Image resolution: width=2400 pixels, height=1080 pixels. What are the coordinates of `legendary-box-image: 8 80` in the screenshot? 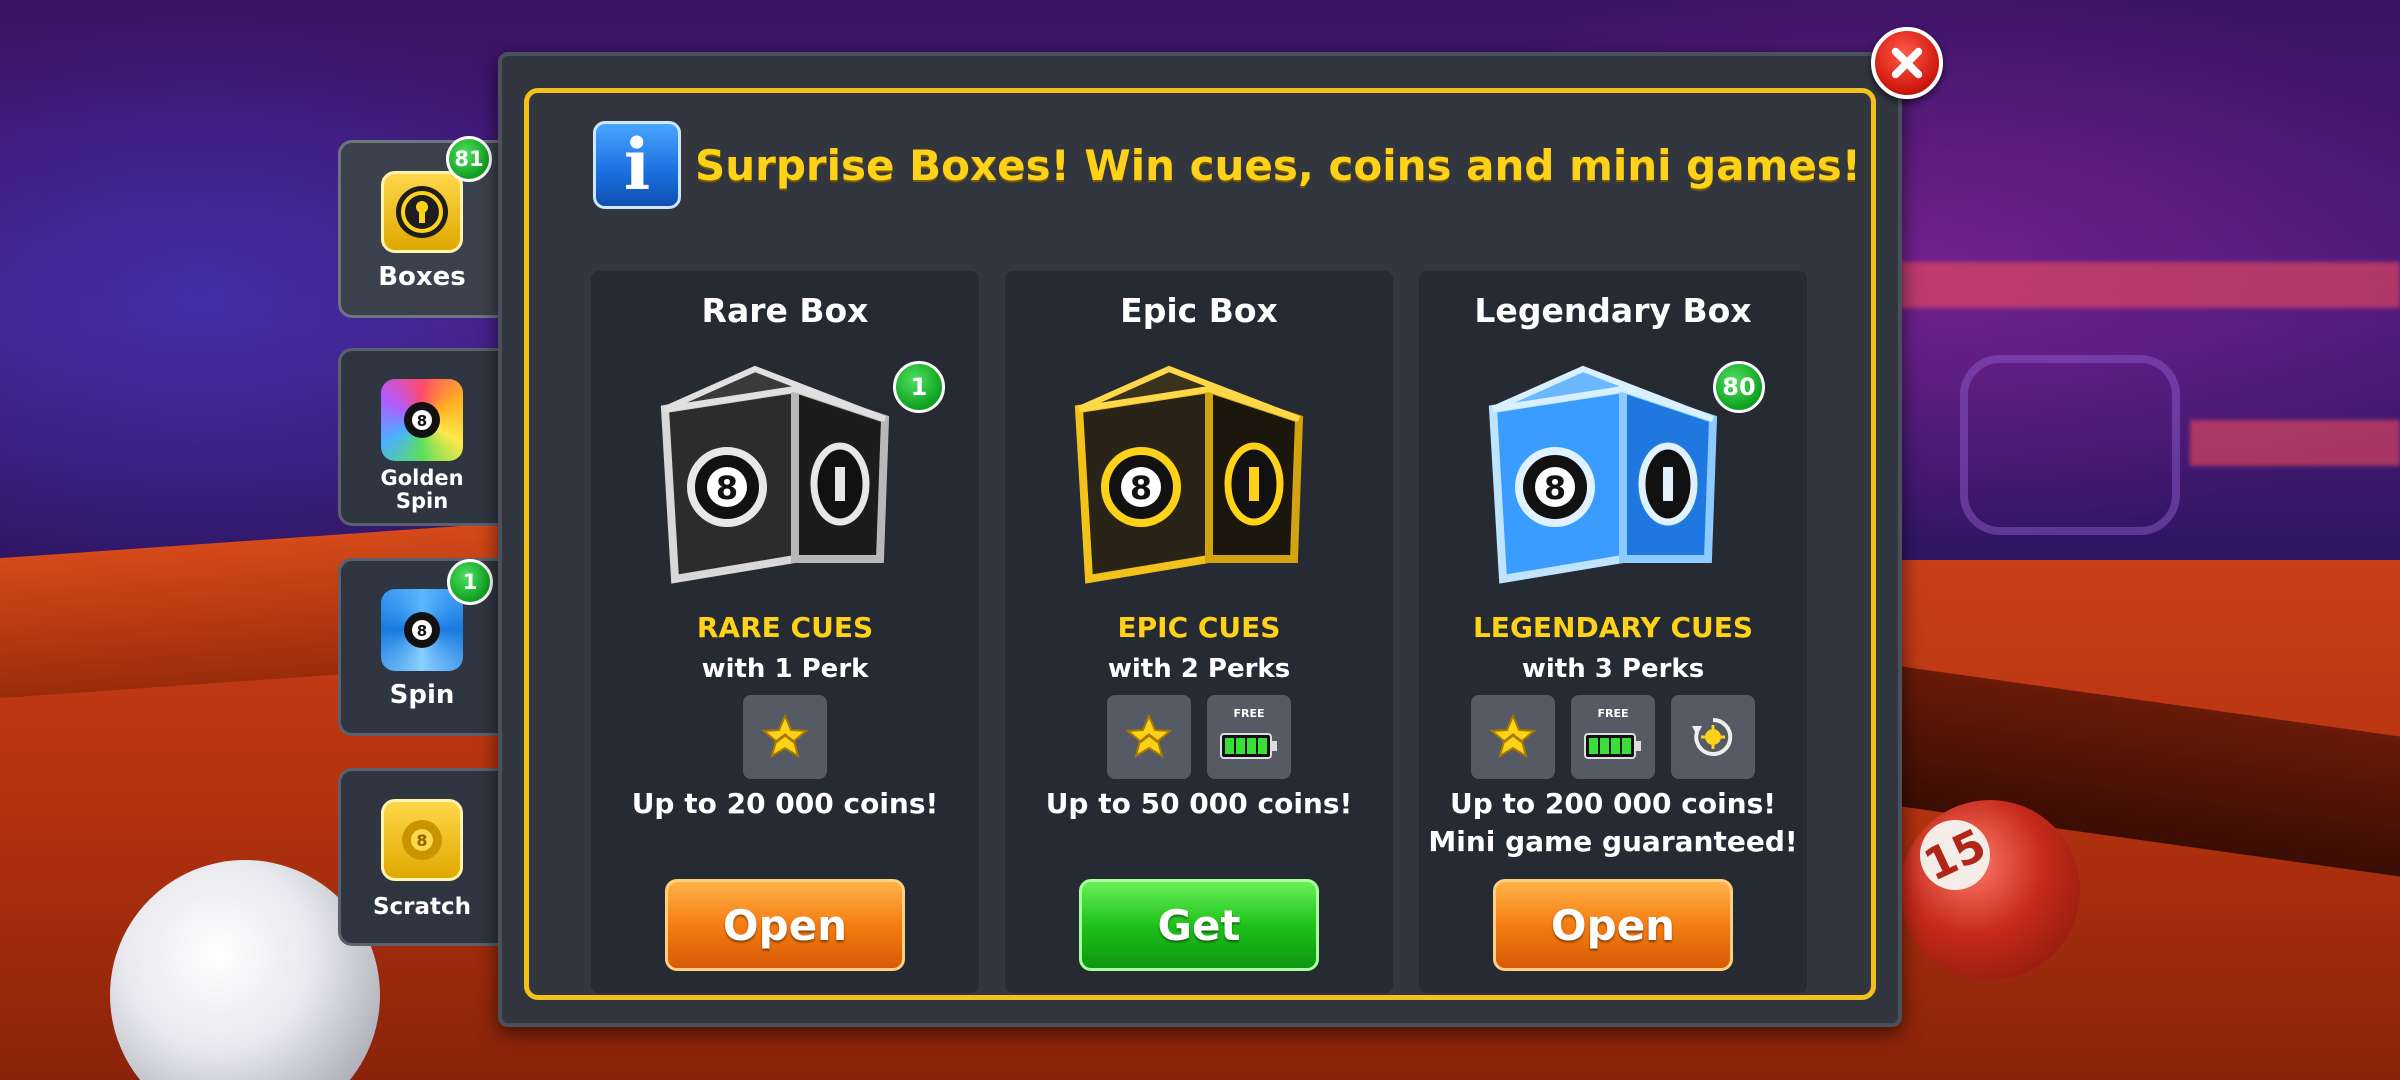 It's located at (1619, 474).